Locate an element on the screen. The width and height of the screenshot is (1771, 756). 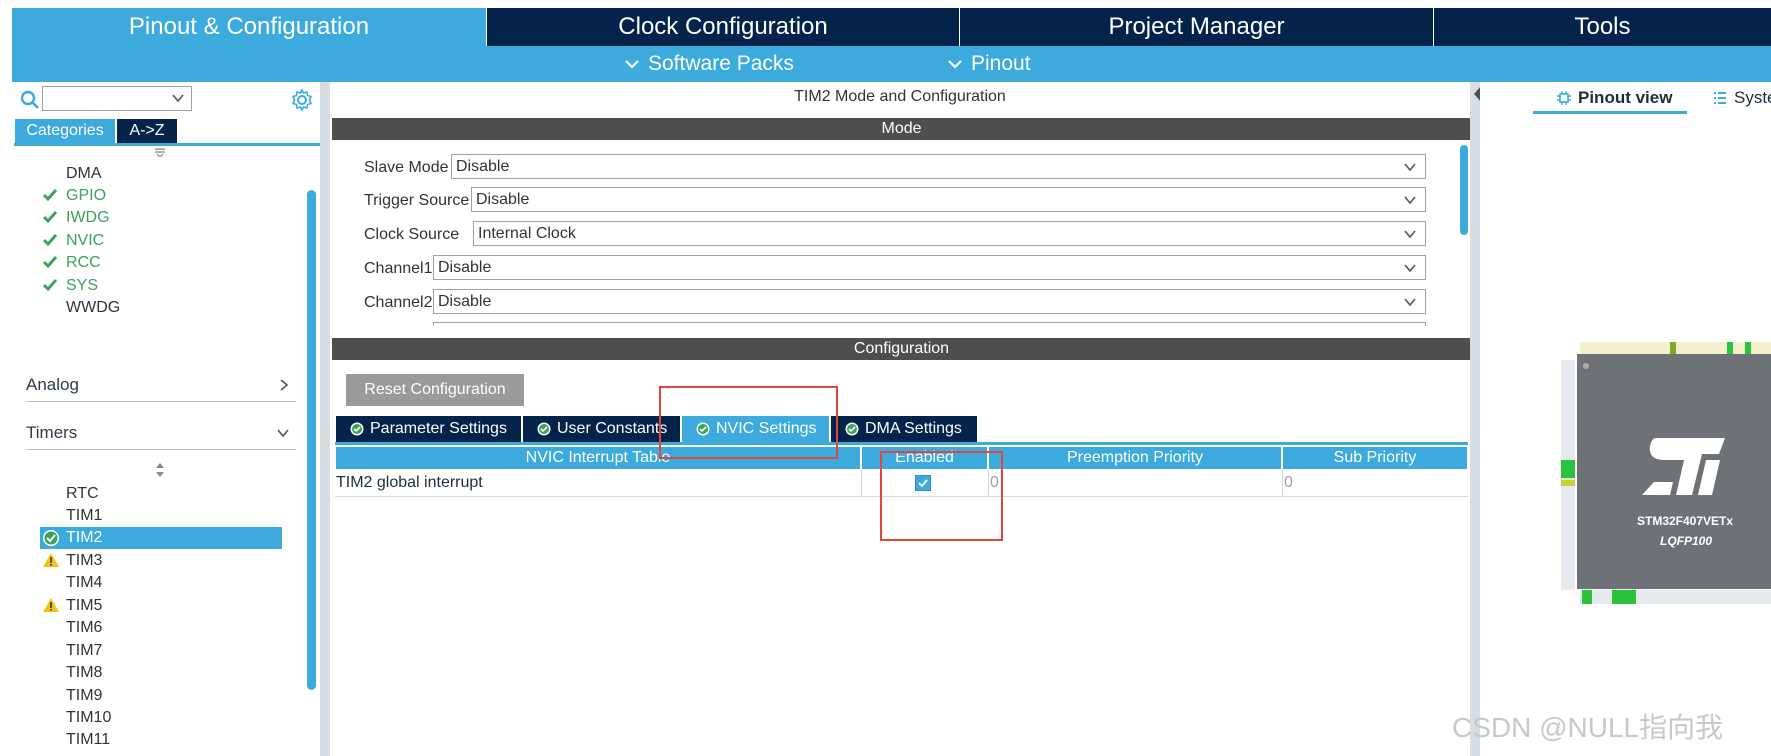
reset-configuration-button: Reset Configuration is located at coordinates (435, 390).